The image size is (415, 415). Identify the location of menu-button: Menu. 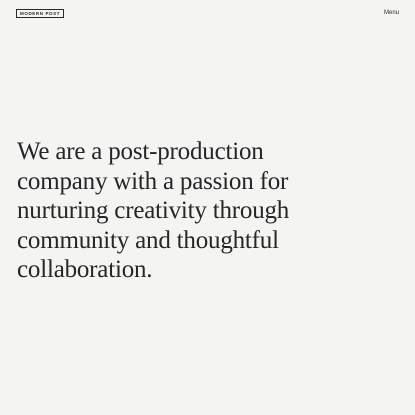
(391, 13).